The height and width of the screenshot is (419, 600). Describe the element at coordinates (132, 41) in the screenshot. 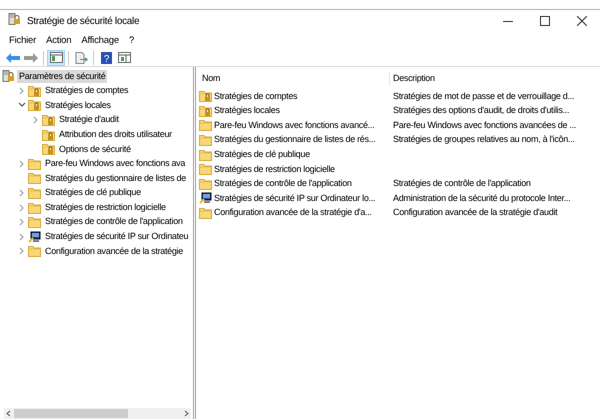

I see `menu-item: ?` at that location.